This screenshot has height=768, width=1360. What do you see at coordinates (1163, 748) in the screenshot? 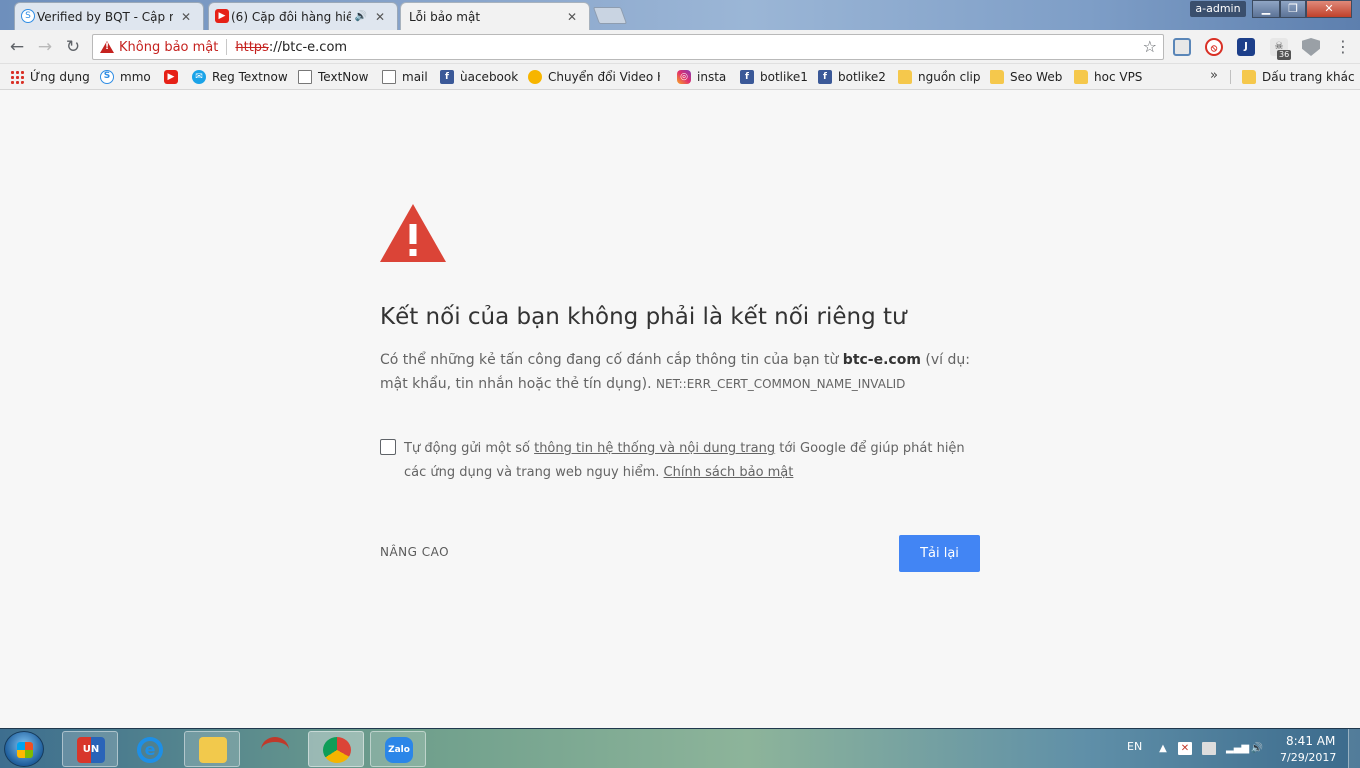
I see `show-hidden-icons-icon: ▲` at bounding box center [1163, 748].